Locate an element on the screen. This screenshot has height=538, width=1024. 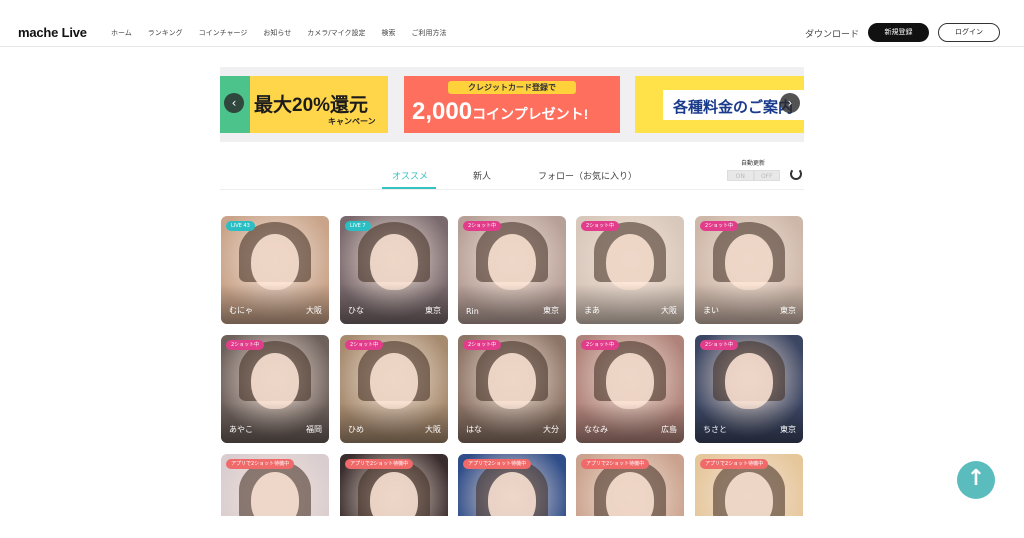
performer-card: 2ショット中 ちさと 東京 is located at coordinates (749, 389).